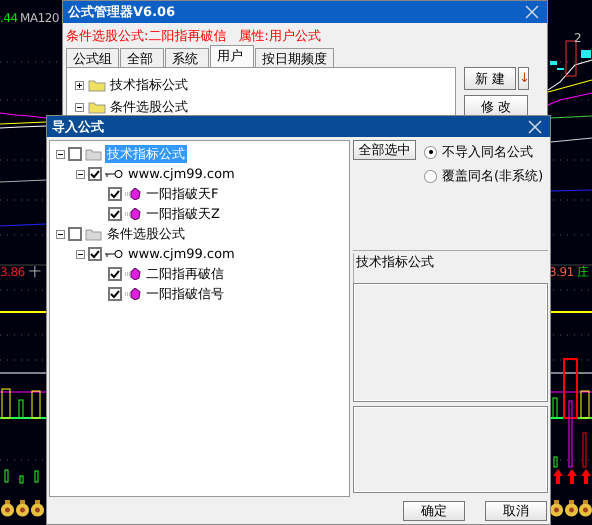 This screenshot has width=592, height=525. What do you see at coordinates (487, 153) in the screenshot?
I see `option-label: 不导入同名公式` at bounding box center [487, 153].